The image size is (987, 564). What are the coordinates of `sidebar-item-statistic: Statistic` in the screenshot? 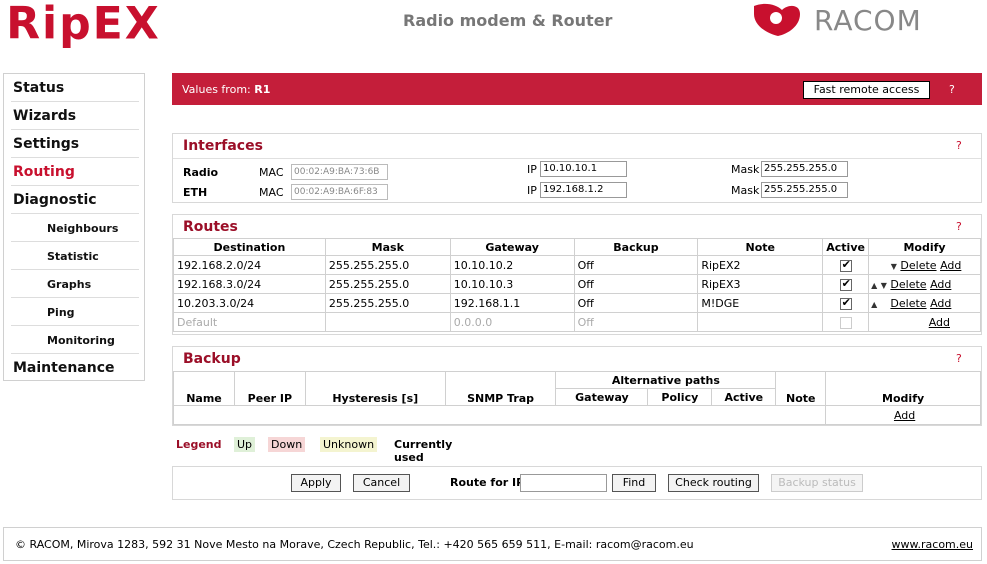 It's located at (75, 256).